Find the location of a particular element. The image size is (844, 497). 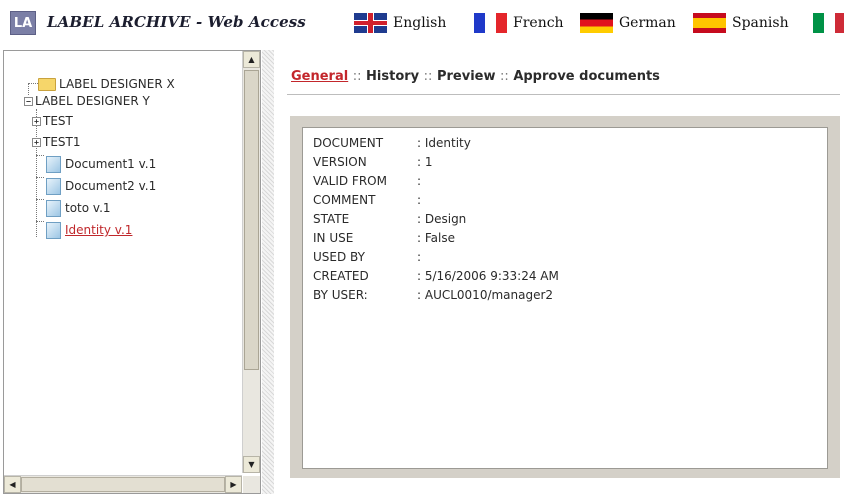

scrollbar-corner is located at coordinates (251, 484).